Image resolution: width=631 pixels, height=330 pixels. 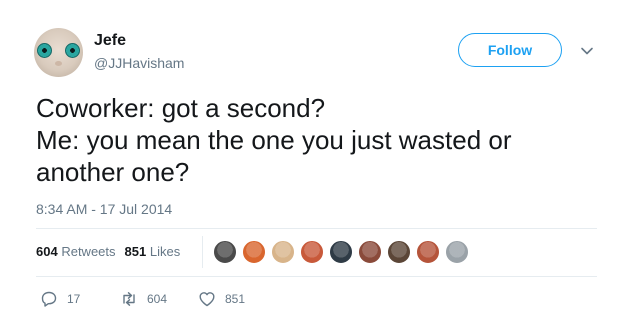 I want to click on chevron-down-icon, so click(x=587, y=51).